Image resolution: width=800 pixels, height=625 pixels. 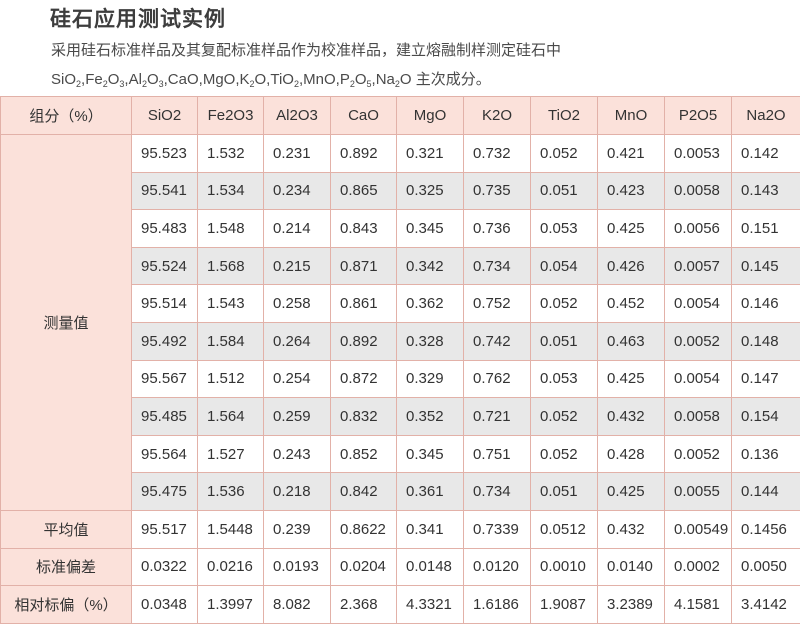 I want to click on column-header: CaO, so click(x=363, y=115).